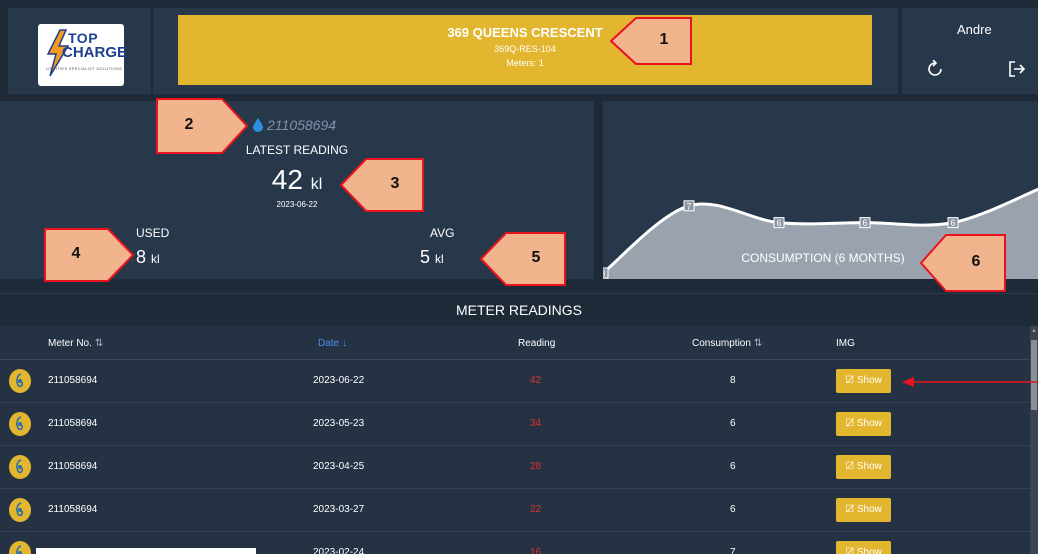 The width and height of the screenshot is (1038, 554). What do you see at coordinates (536, 380) in the screenshot?
I see `cell-reading: 42` at bounding box center [536, 380].